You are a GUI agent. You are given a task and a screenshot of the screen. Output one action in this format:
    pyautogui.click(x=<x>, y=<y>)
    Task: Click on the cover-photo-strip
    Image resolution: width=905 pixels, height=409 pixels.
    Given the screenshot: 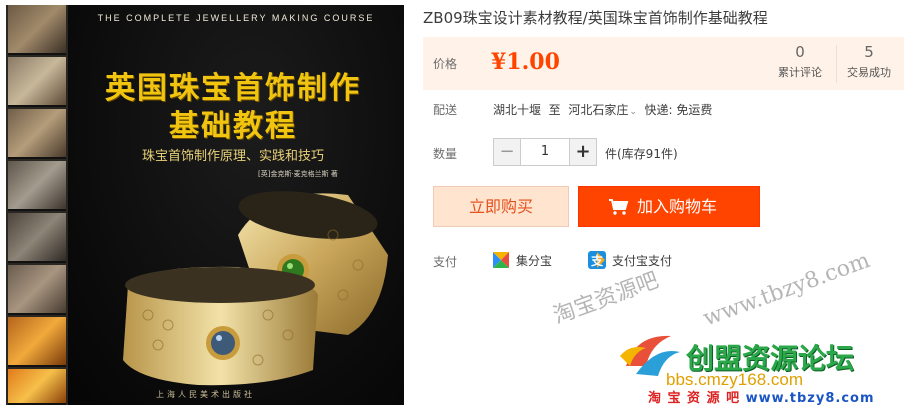 What is the action you would take?
    pyautogui.click(x=37, y=205)
    